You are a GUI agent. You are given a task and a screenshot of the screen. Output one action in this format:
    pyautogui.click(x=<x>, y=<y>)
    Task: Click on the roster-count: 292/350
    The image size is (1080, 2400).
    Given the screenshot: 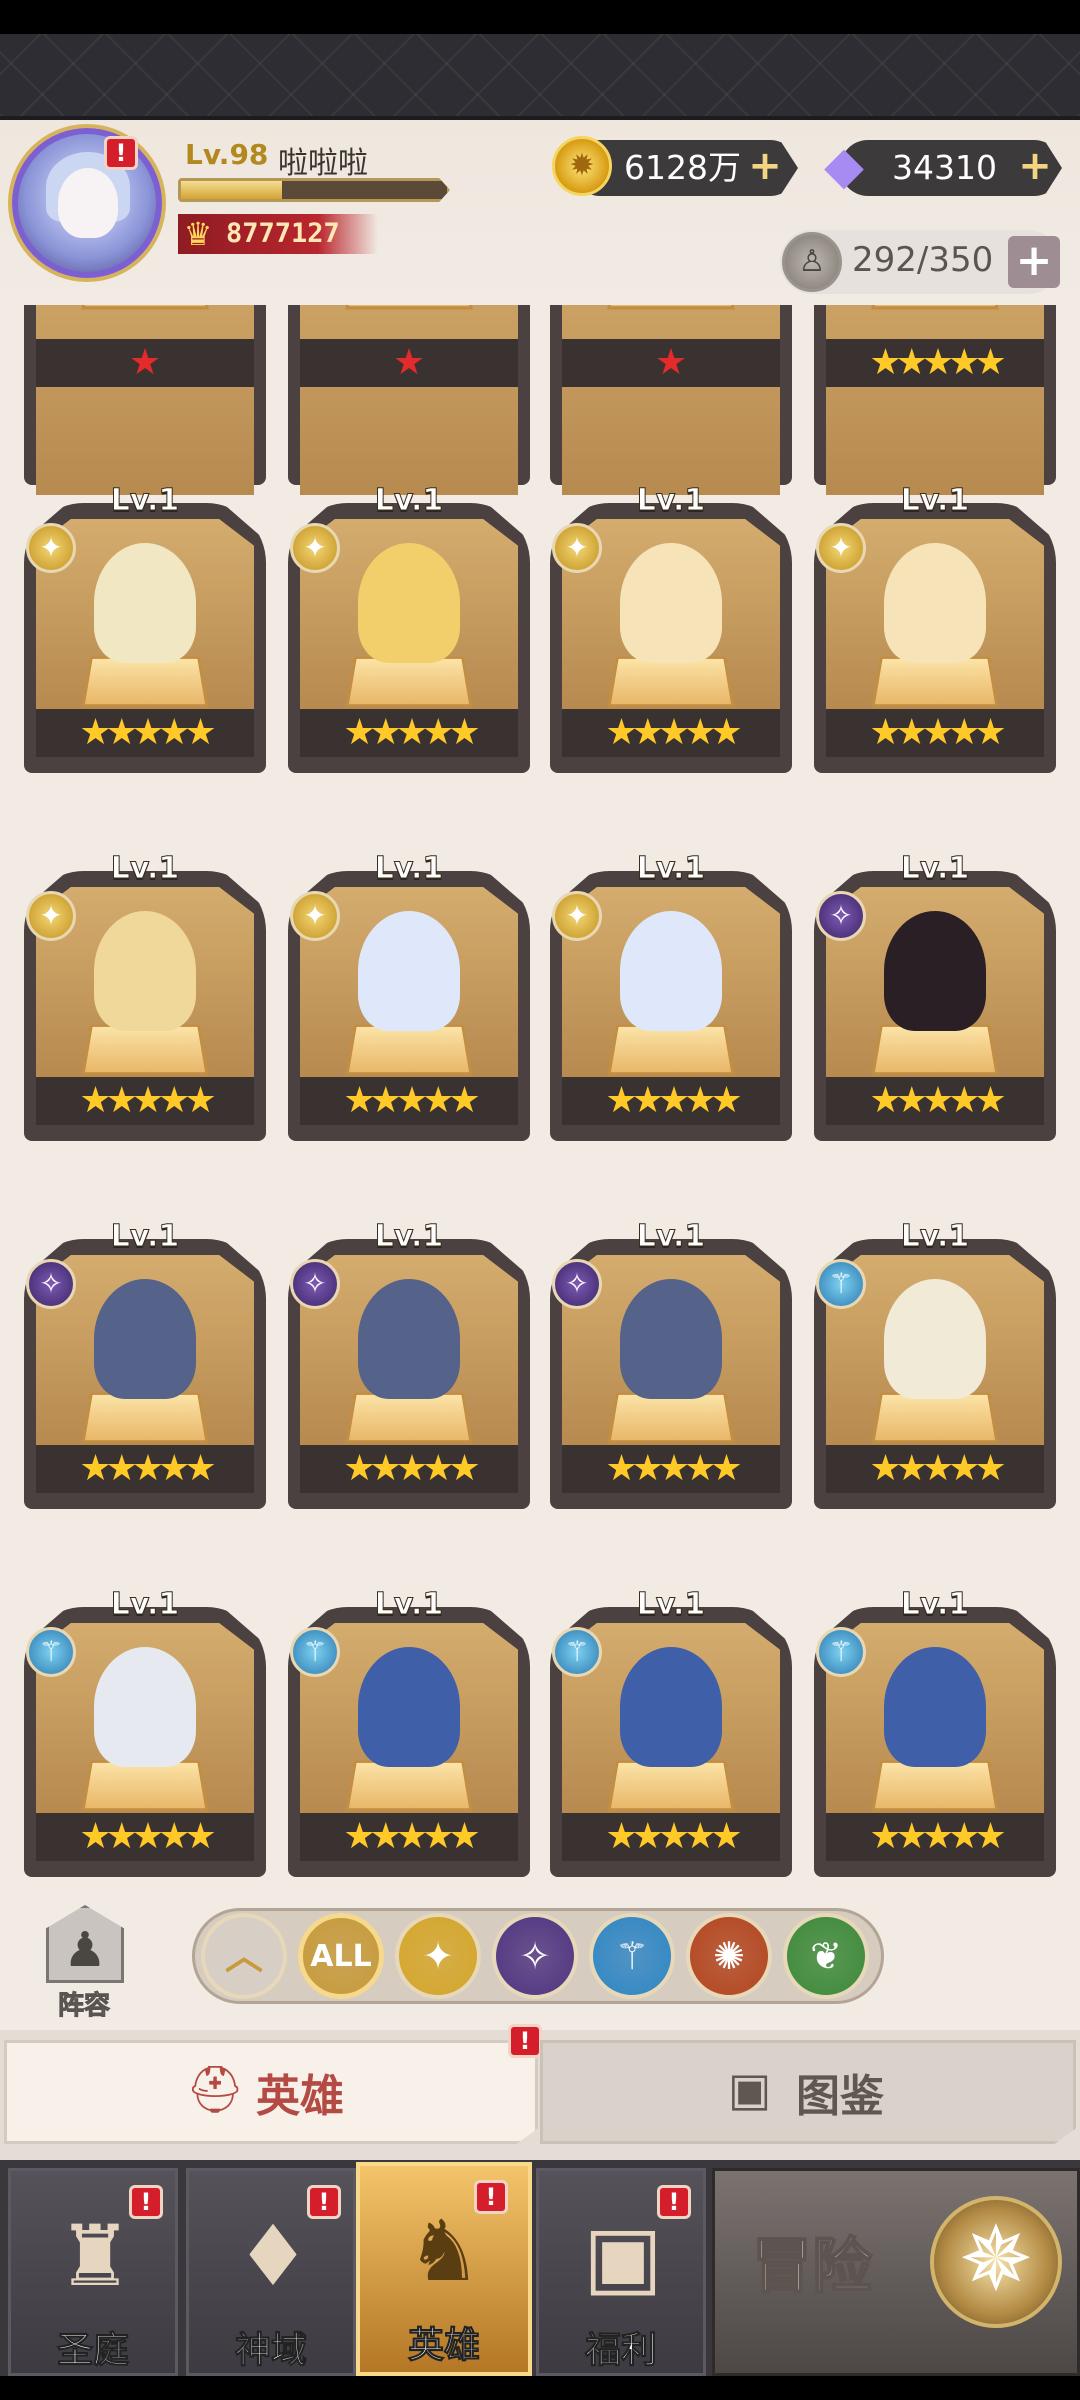 What is the action you would take?
    pyautogui.click(x=923, y=260)
    